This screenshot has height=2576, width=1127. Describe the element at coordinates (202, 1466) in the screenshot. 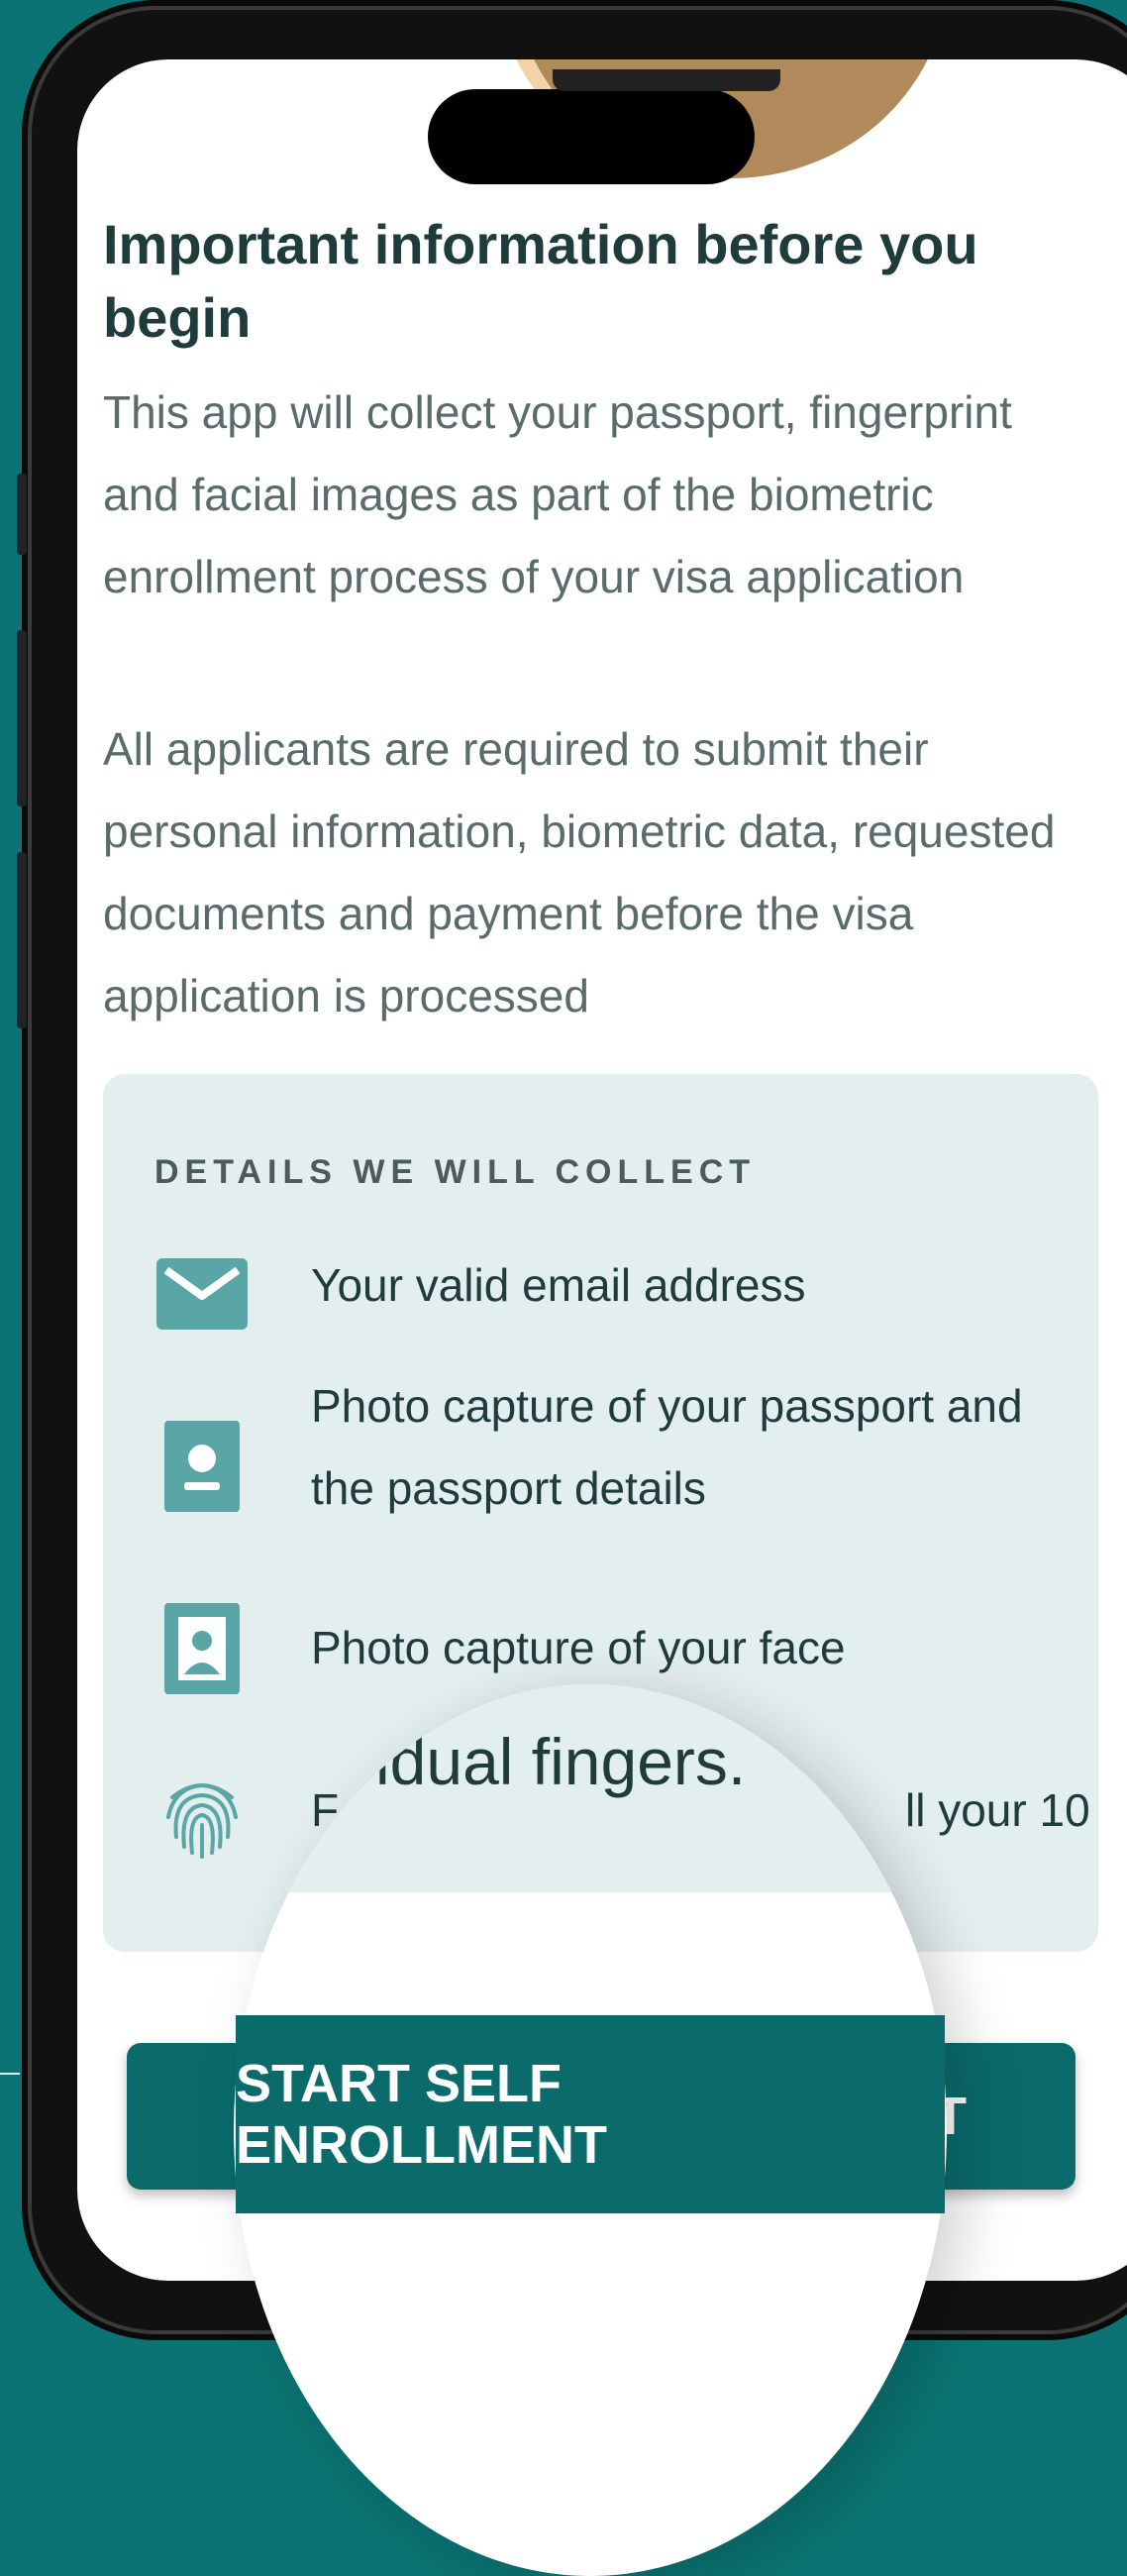

I see `passport-icon` at that location.